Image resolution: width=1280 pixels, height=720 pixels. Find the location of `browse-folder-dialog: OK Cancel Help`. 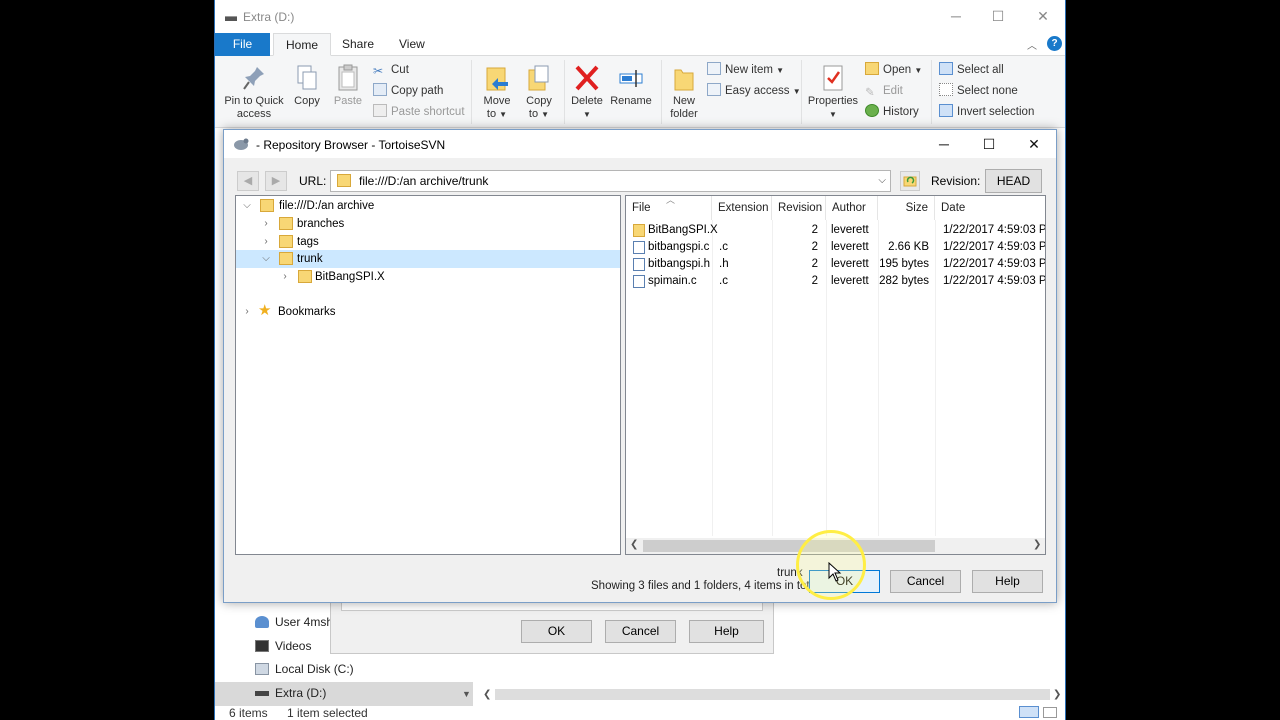

browse-folder-dialog: OK Cancel Help is located at coordinates (552, 626).